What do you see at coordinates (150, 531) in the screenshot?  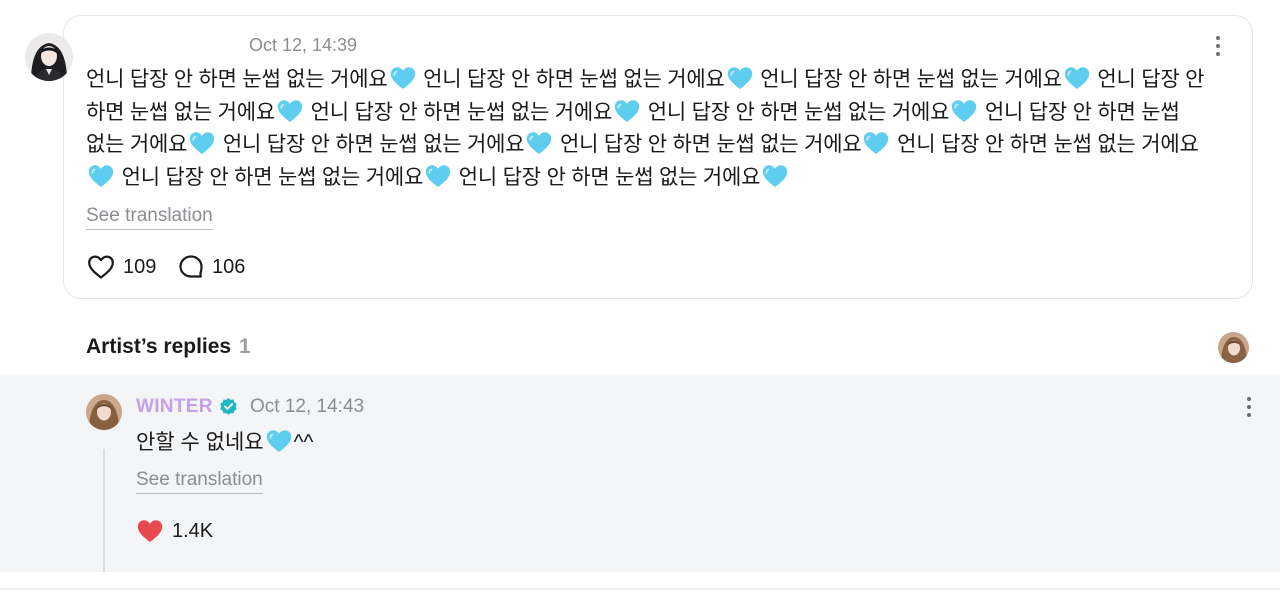 I see `heart-filled-icon` at bounding box center [150, 531].